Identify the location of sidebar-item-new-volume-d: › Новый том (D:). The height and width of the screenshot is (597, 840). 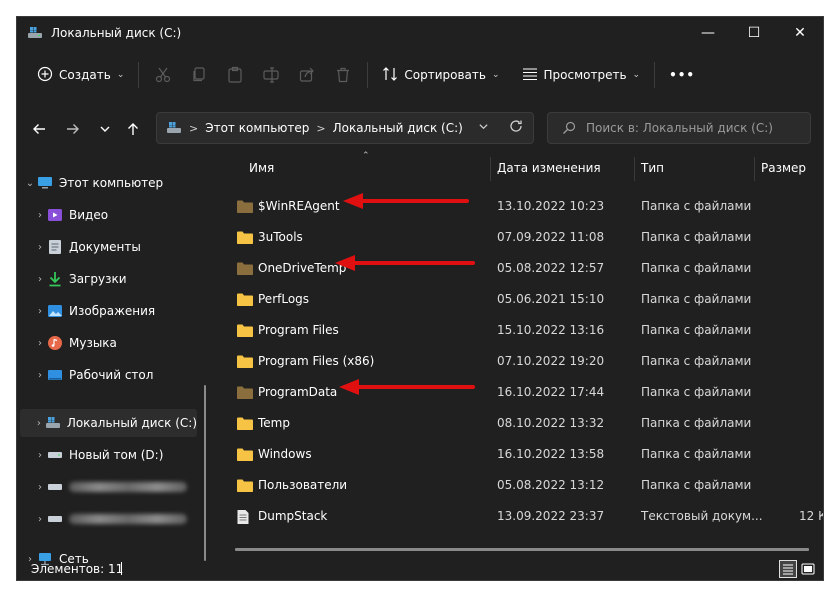
(124, 455).